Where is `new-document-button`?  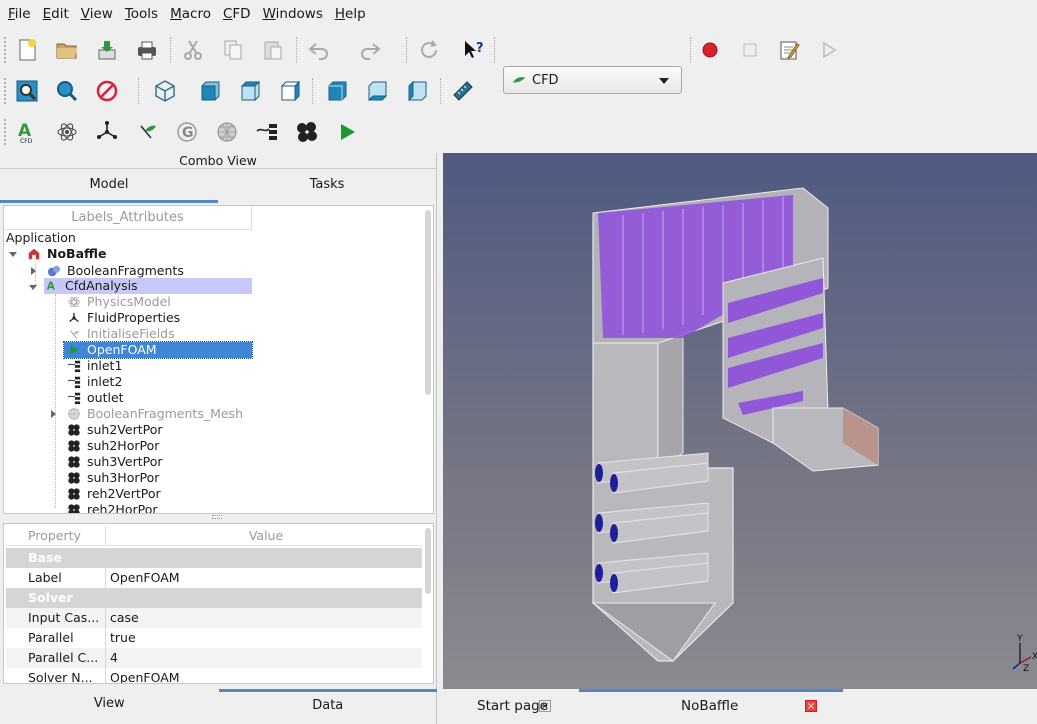
new-document-button is located at coordinates (27, 50).